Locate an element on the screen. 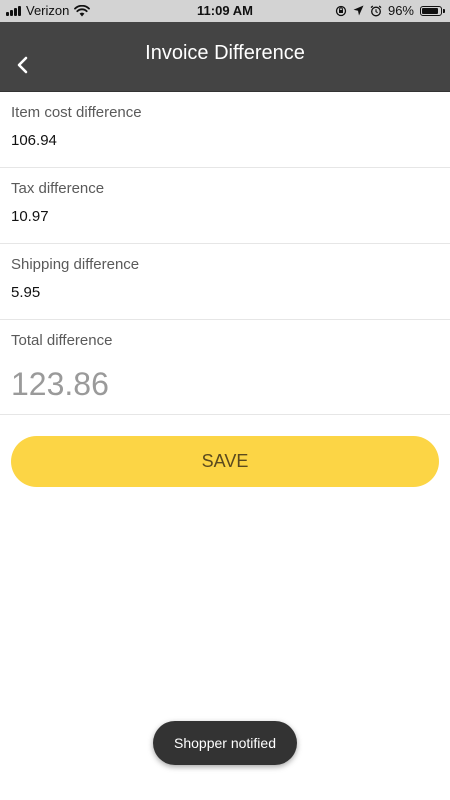 The width and height of the screenshot is (450, 800). battery-icon is located at coordinates (432, 10).